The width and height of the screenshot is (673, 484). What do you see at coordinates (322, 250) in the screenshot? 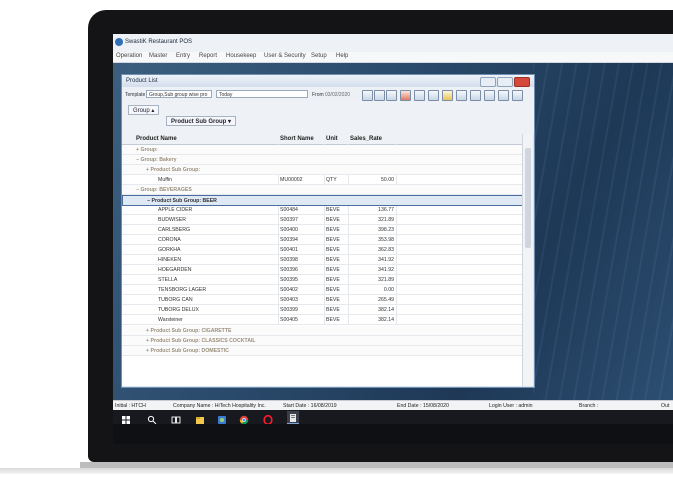
I see `table-row: GORKHA S00401 BEVE 362.83` at bounding box center [322, 250].